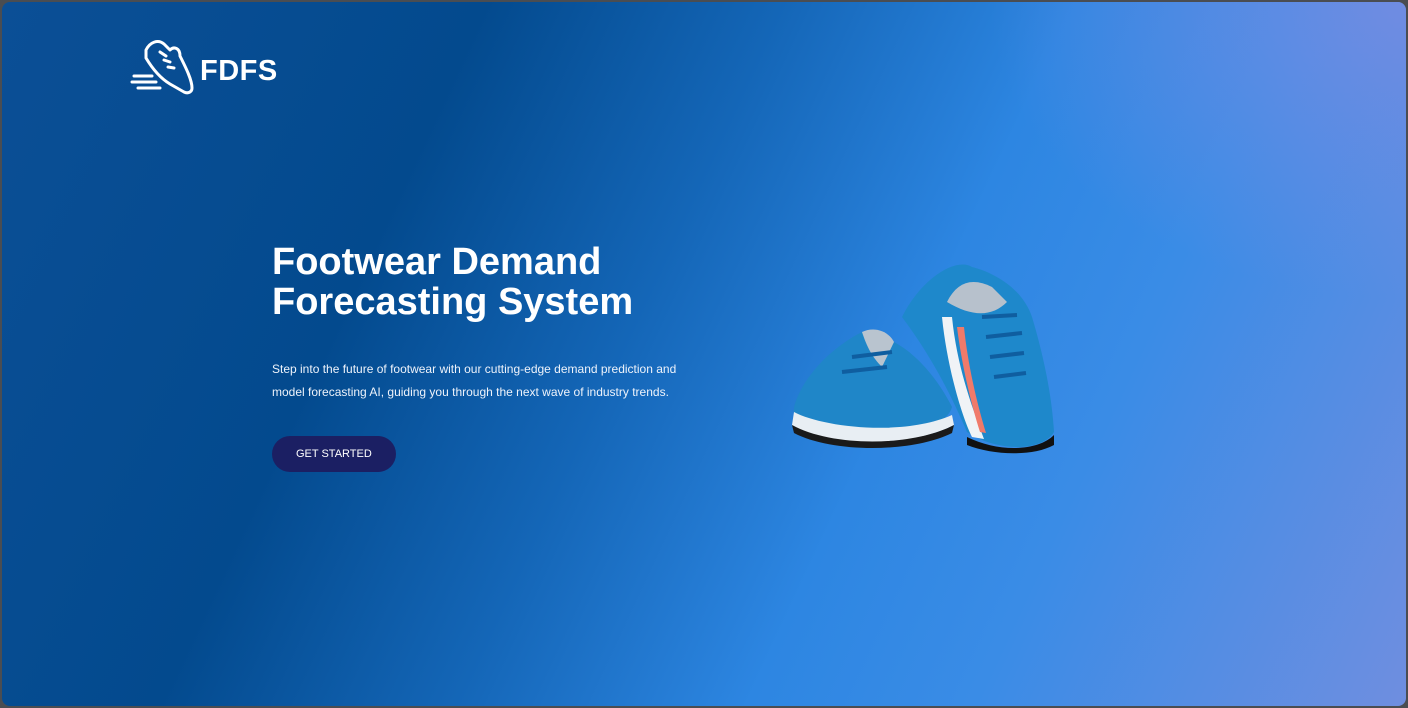 This screenshot has height=708, width=1408. I want to click on page-title: Footwear Demand Forecasting System, so click(453, 282).